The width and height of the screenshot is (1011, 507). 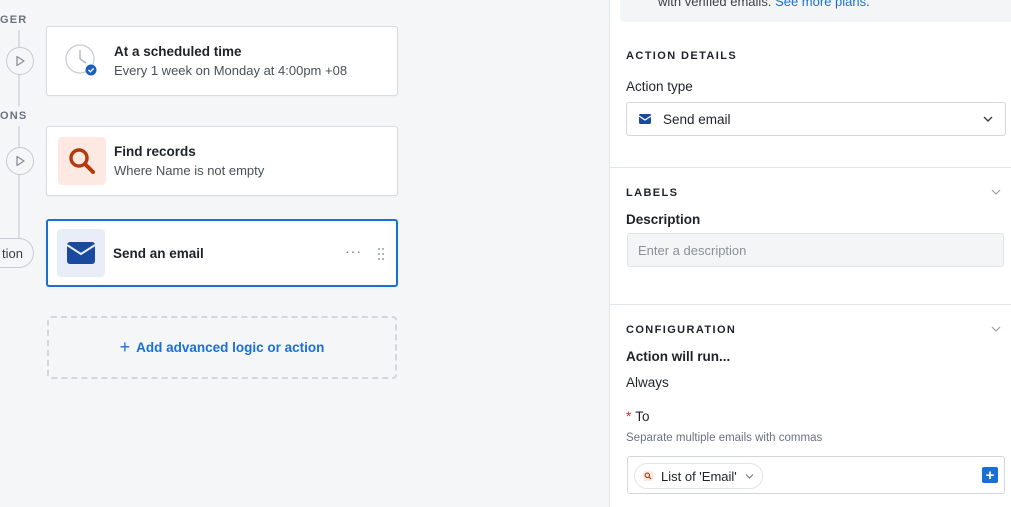 I want to click on trigger-section-label: GER, so click(x=14, y=20).